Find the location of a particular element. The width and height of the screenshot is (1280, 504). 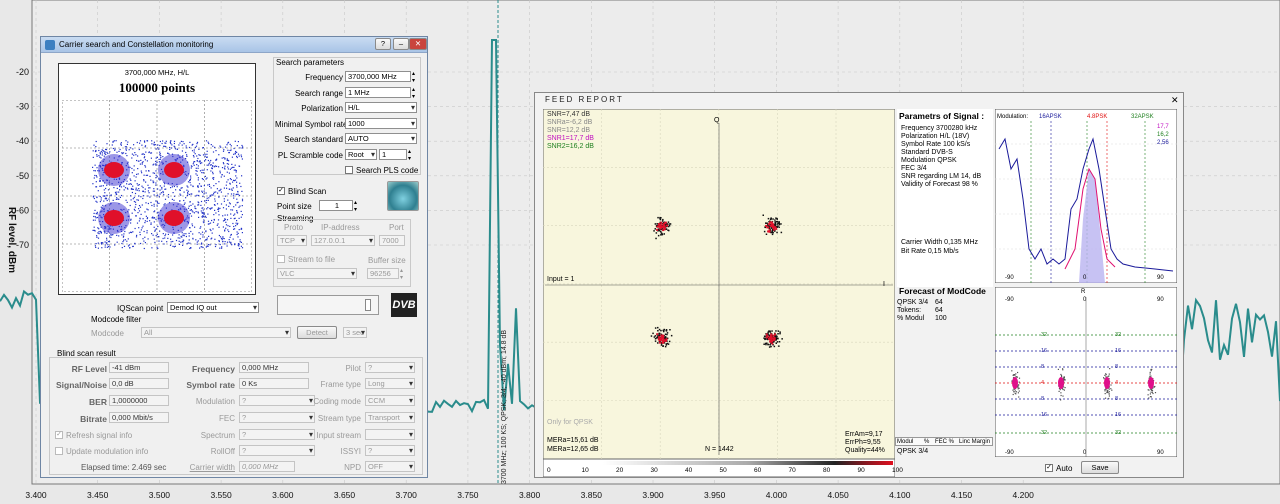

fec-result-select: ? is located at coordinates (277, 417).